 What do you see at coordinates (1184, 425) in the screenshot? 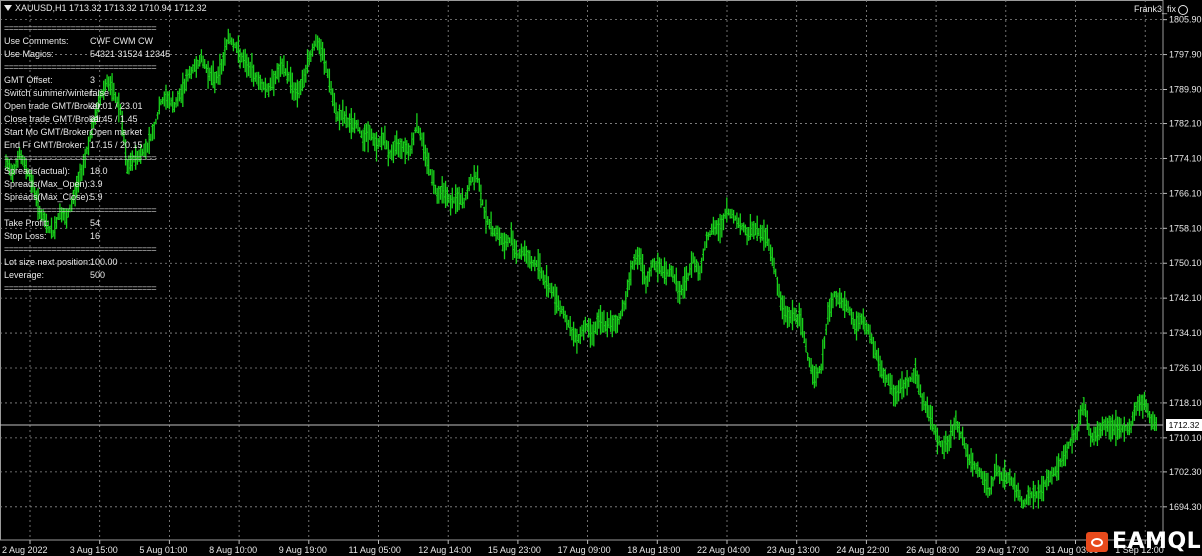
I see `current-price-tag: 1712.32` at bounding box center [1184, 425].